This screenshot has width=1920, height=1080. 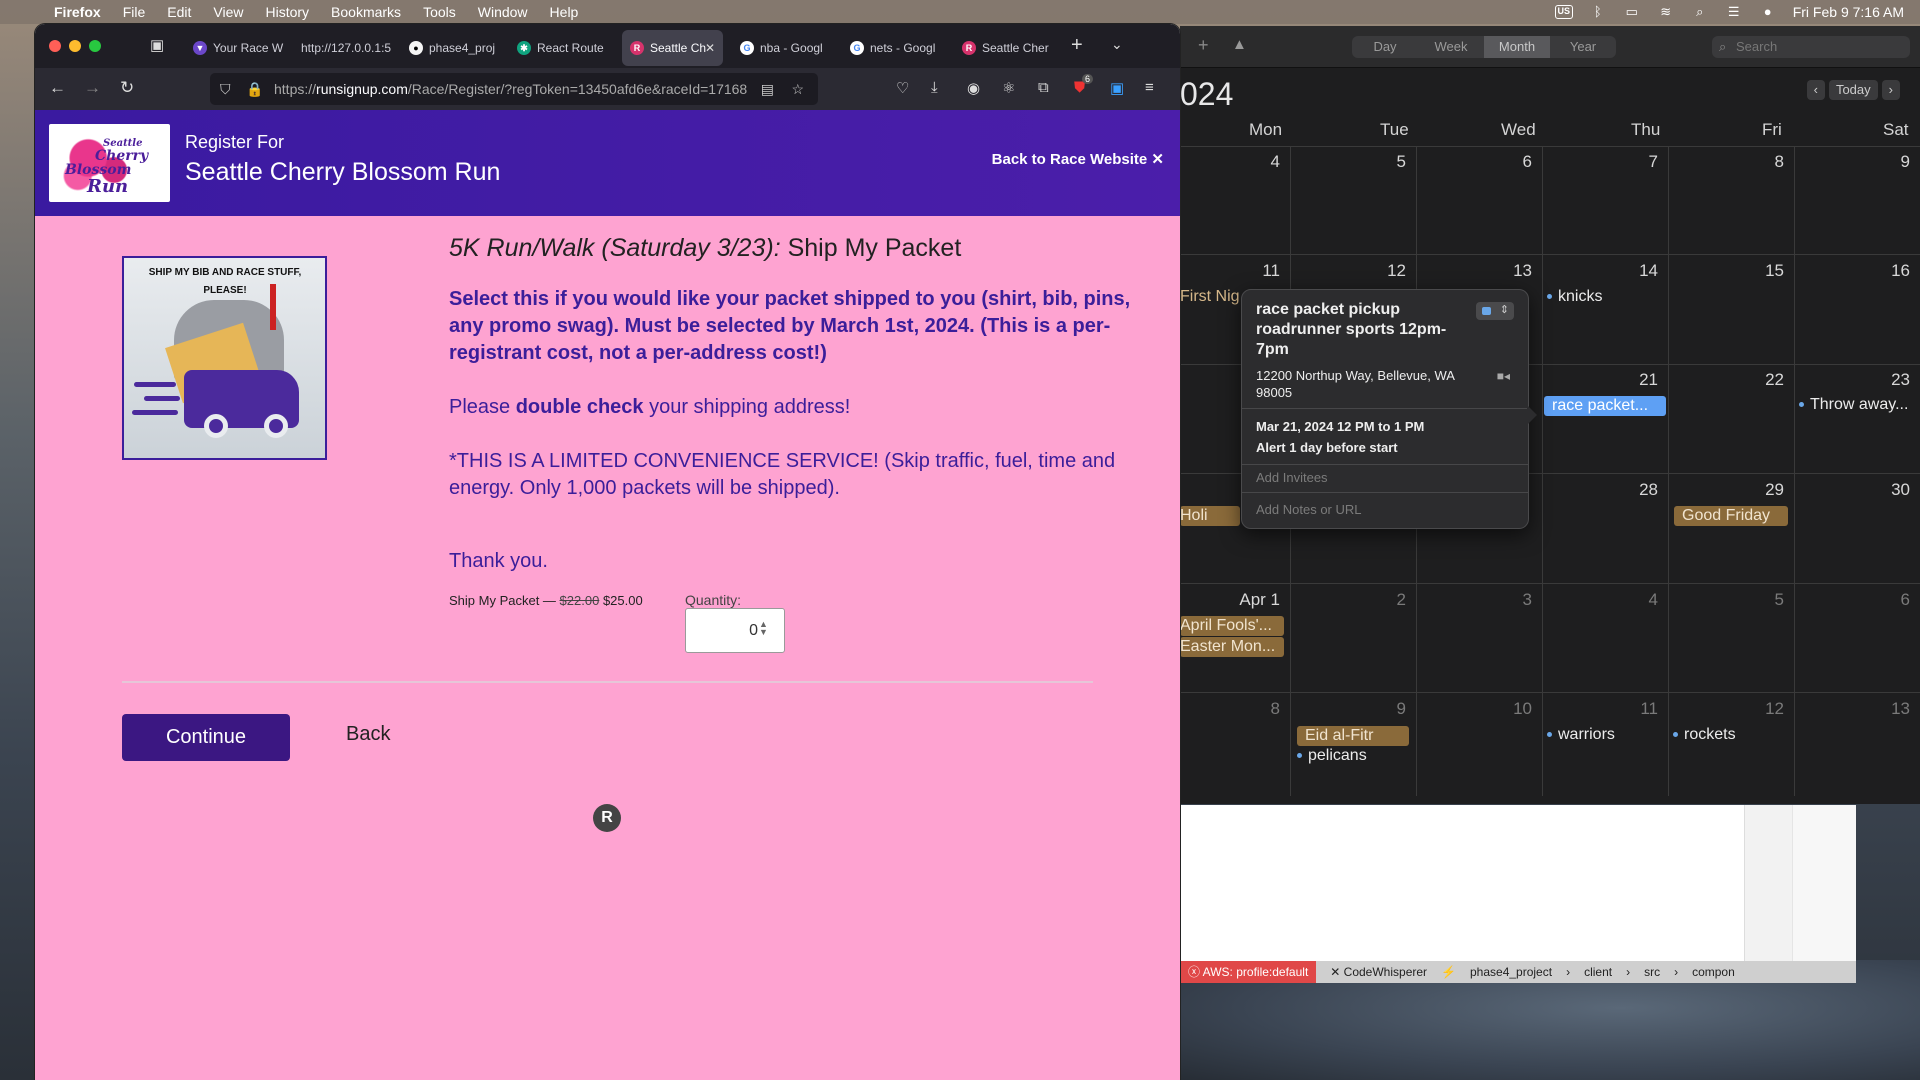 I want to click on menu-bookmarks: Bookmarks, so click(x=366, y=12).